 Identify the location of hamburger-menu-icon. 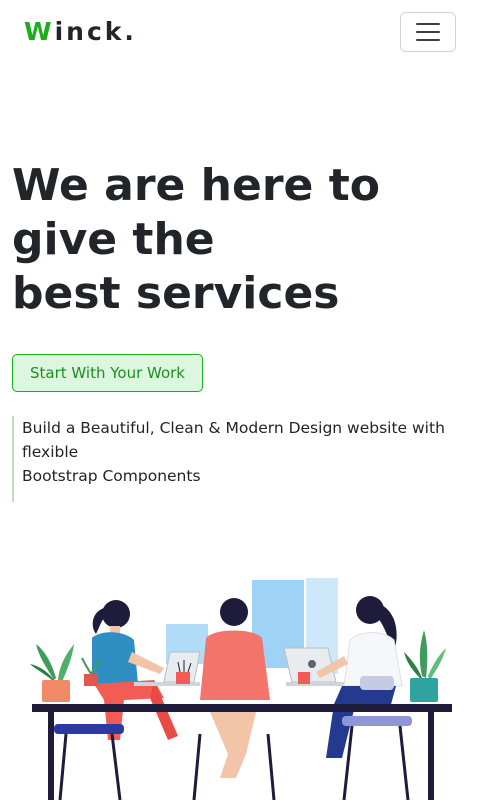
(428, 24).